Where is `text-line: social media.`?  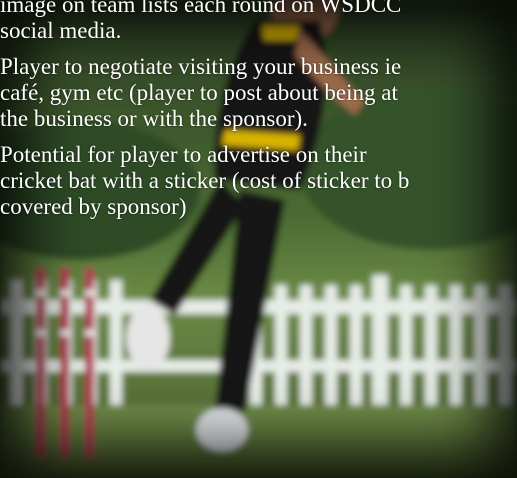
text-line: social media. is located at coordinates (61, 30).